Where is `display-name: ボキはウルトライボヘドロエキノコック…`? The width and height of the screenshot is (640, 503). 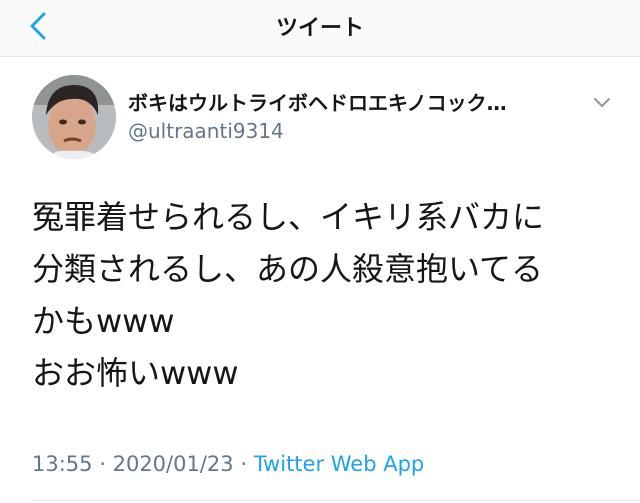
display-name: ボキはウルトライボヘドロエキノコック… is located at coordinates (348, 101).